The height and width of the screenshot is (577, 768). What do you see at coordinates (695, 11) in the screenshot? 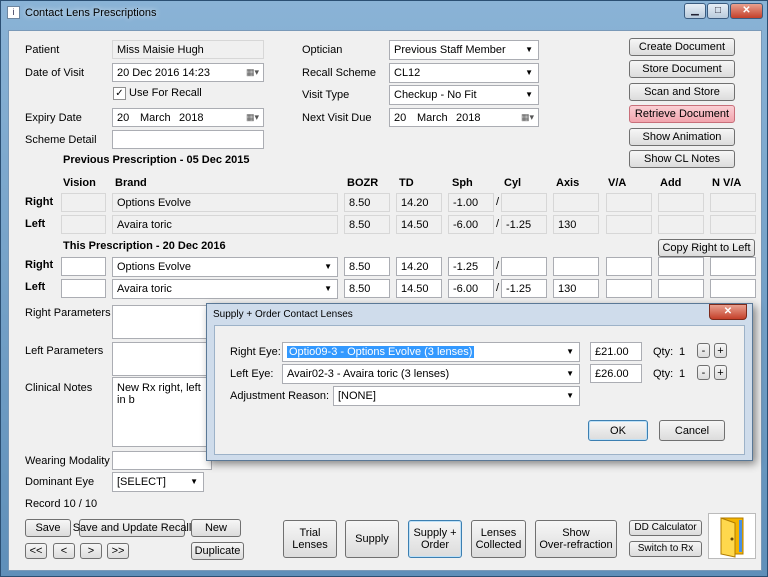
I see `minimize-button: ▁` at bounding box center [695, 11].